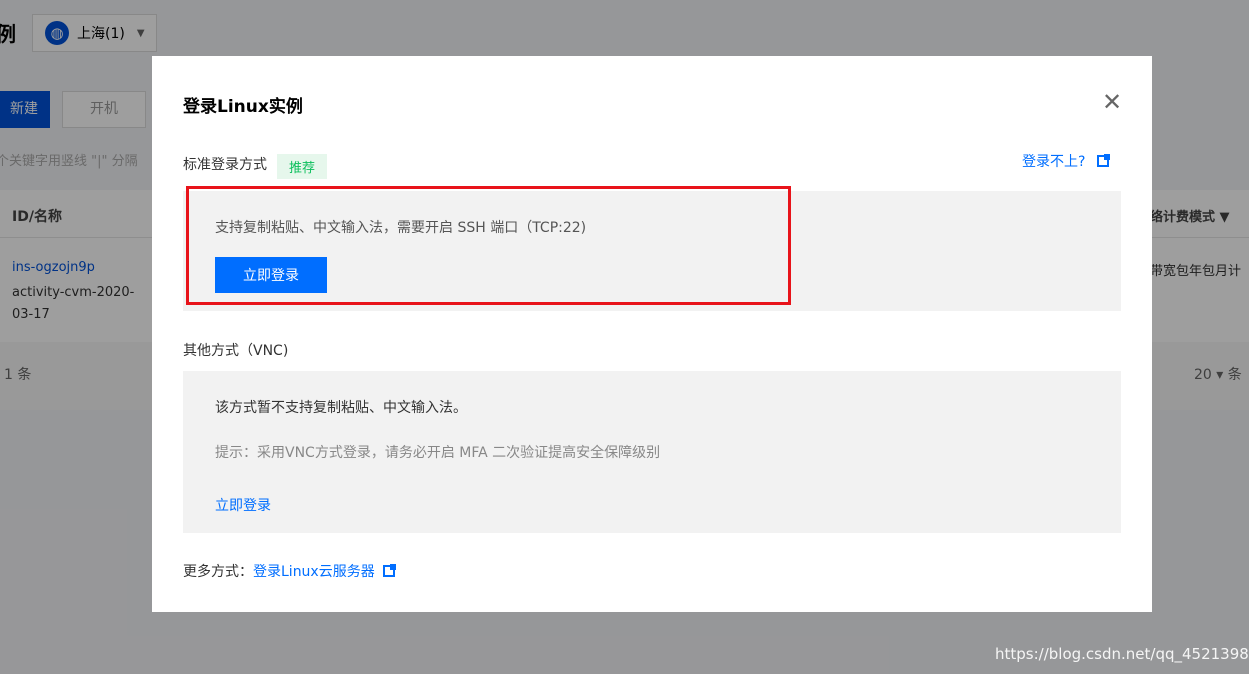 The width and height of the screenshot is (1249, 674). Describe the element at coordinates (1112, 102) in the screenshot. I see `close-icon: ✕` at that location.